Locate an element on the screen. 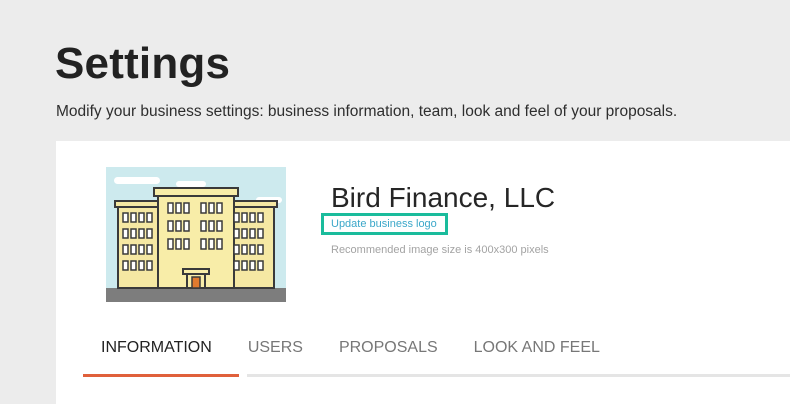  logo-size-hint: Recommended image size is 400x300 pixels is located at coordinates (440, 250).